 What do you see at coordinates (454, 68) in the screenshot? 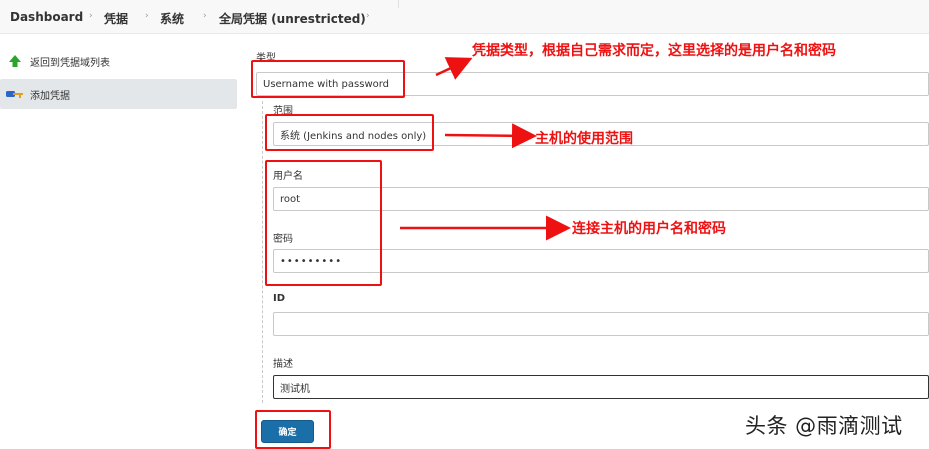
I see `kind-arrow` at bounding box center [454, 68].